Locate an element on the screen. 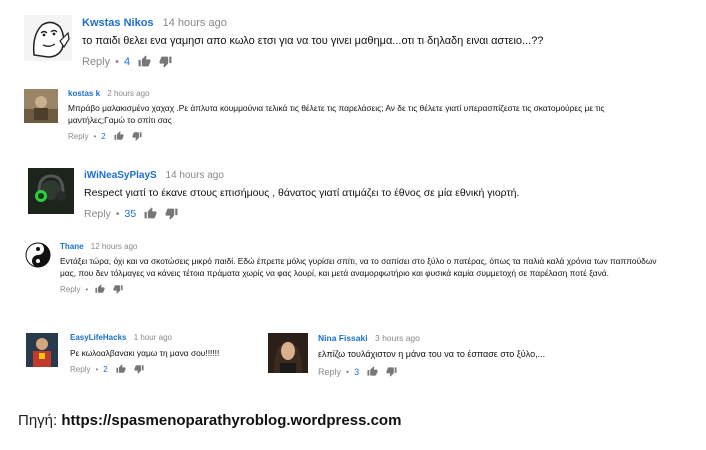  comment-header: iWiNeaSyPlayS 14 hours ago is located at coordinates (384, 175).